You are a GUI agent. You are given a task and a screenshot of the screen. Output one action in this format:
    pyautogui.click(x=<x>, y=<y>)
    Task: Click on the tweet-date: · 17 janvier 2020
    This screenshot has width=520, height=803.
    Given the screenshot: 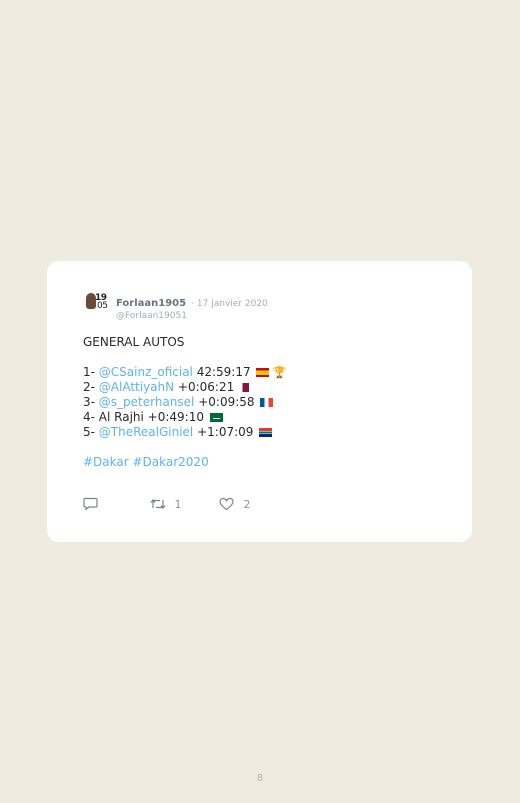 What is the action you would take?
    pyautogui.click(x=229, y=304)
    